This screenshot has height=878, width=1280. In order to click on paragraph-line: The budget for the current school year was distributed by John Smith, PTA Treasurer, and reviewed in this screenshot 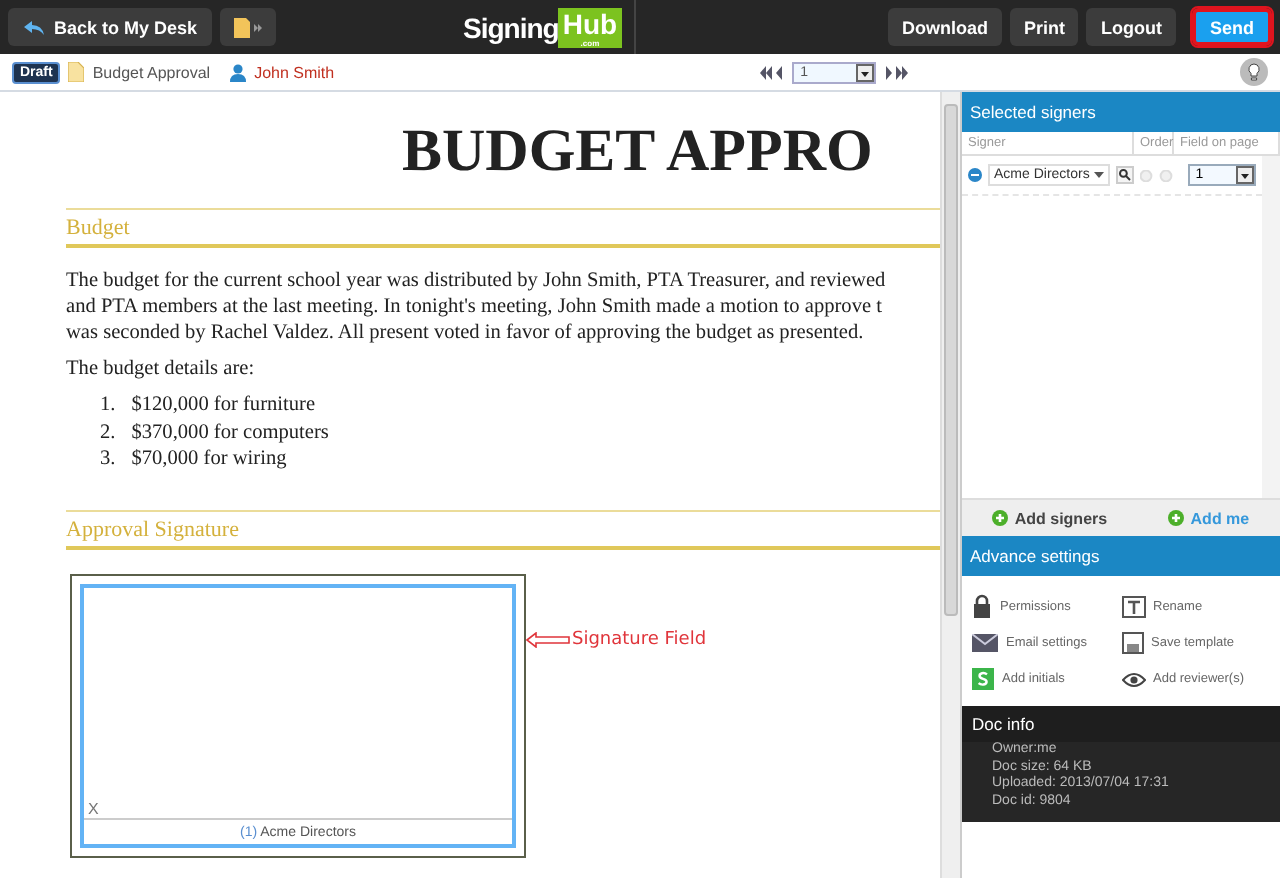, I will do `click(477, 281)`.